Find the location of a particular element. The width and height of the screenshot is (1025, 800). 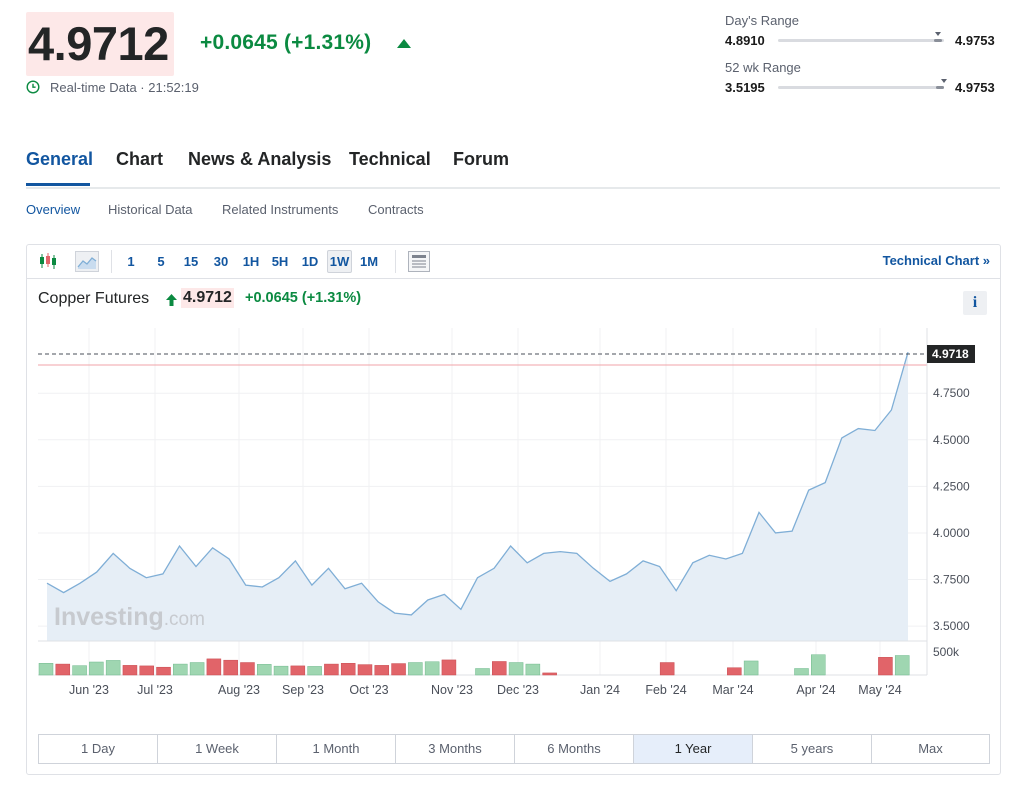

x-tick-label: Feb '24 is located at coordinates (665, 690).